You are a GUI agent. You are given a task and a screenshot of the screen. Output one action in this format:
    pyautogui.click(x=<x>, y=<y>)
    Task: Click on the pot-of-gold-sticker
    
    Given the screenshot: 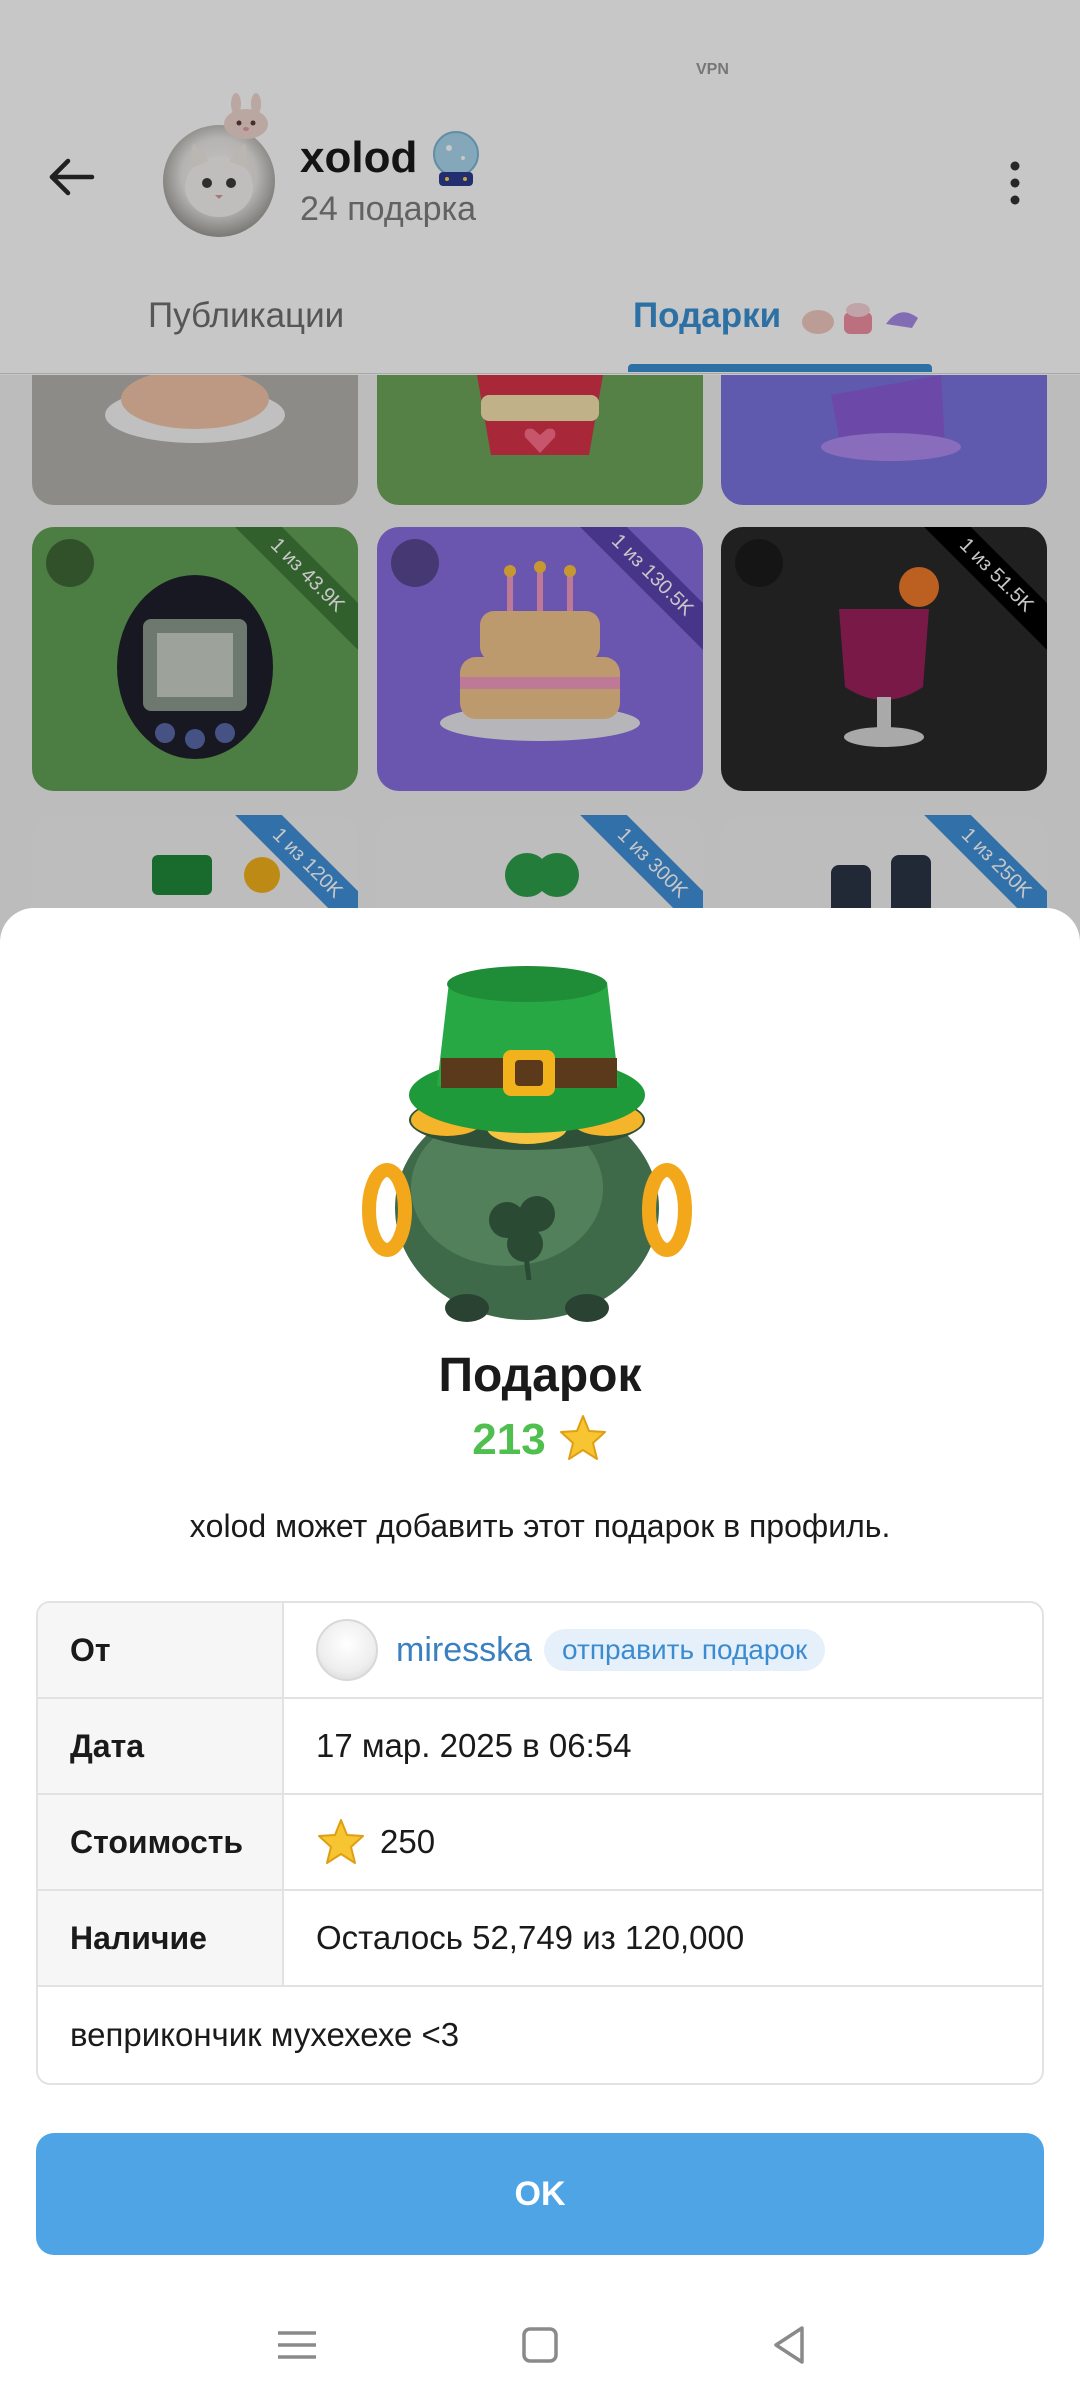 What is the action you would take?
    pyautogui.click(x=527, y=1144)
    